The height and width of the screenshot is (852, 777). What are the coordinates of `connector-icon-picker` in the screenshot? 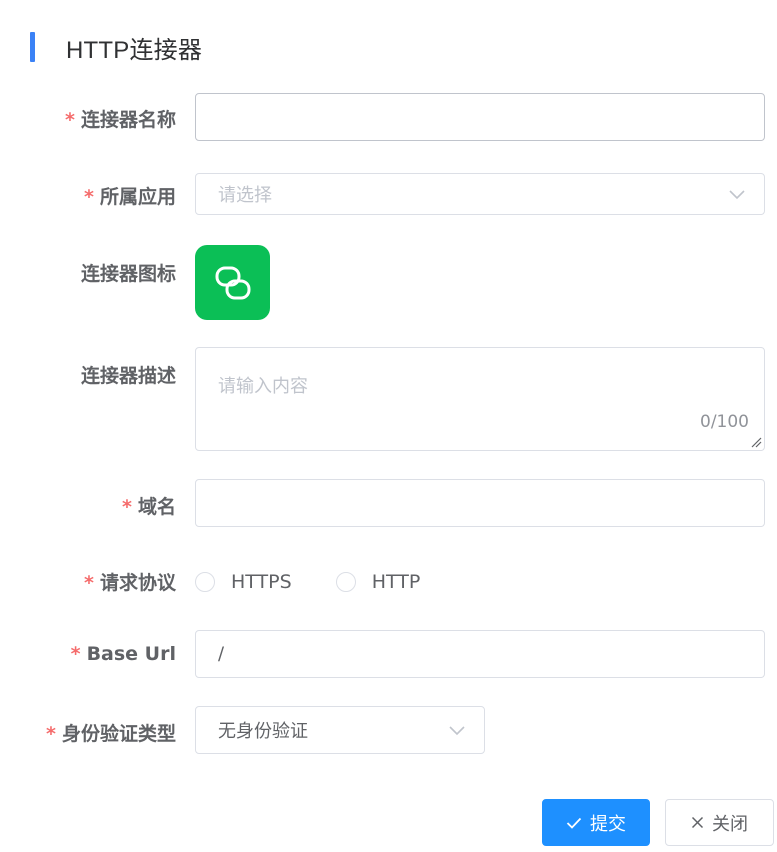 It's located at (232, 282).